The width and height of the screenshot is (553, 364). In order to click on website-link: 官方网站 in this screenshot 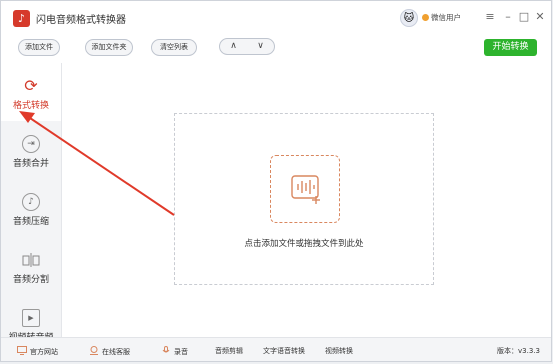, I will do `click(37, 351)`.